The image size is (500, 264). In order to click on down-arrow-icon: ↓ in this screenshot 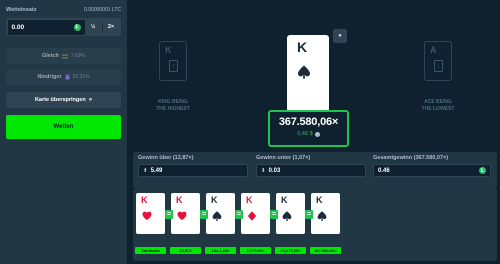, I will do `click(438, 66)`.